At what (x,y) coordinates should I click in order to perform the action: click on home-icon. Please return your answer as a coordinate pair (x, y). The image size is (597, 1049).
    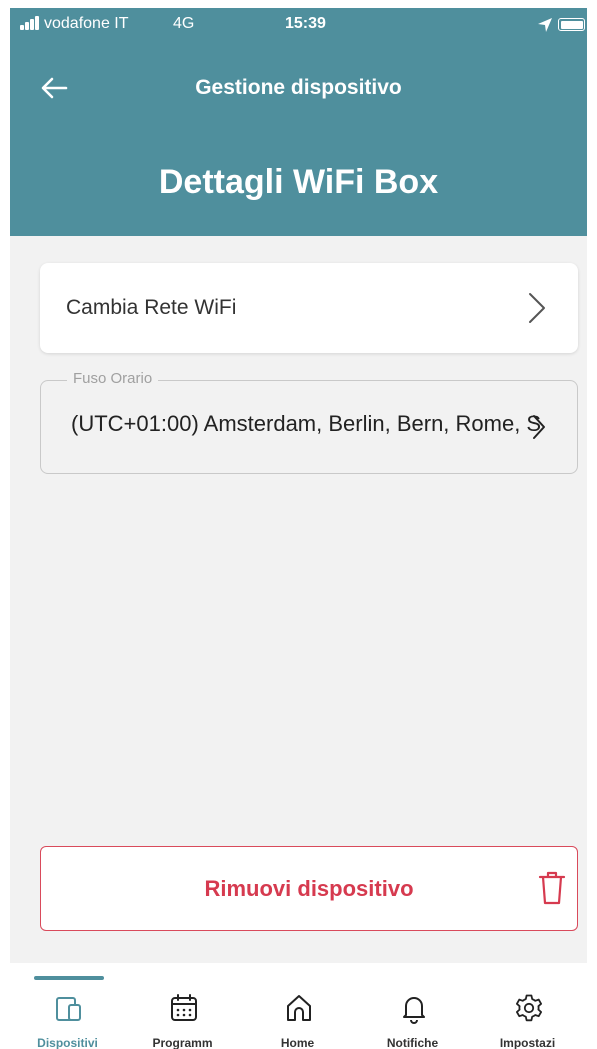
    Looking at the image, I should click on (299, 1008).